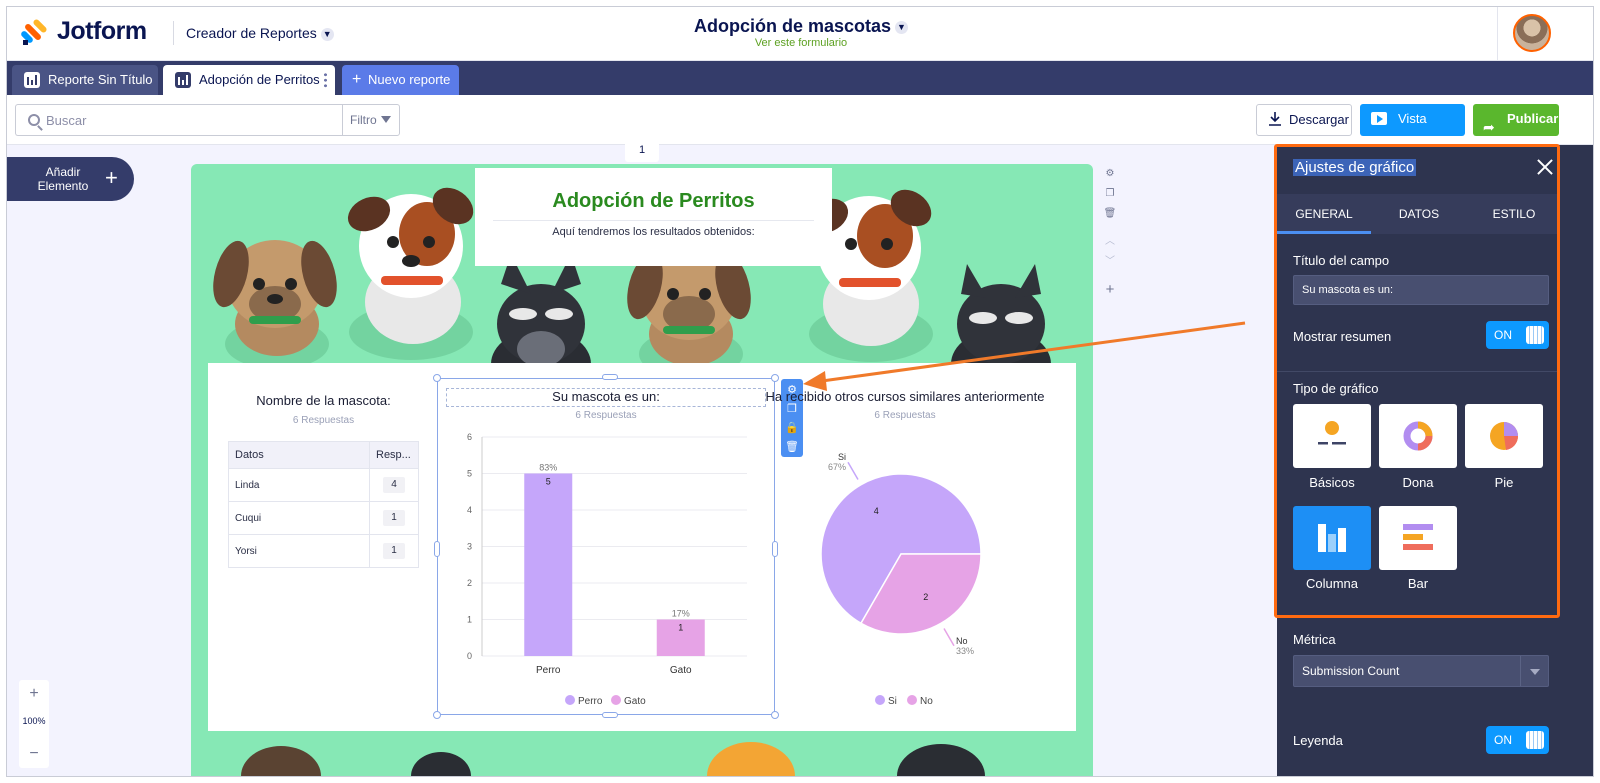 This screenshot has height=783, width=1600. What do you see at coordinates (34, 754) in the screenshot?
I see `zoom-out-button: −` at bounding box center [34, 754].